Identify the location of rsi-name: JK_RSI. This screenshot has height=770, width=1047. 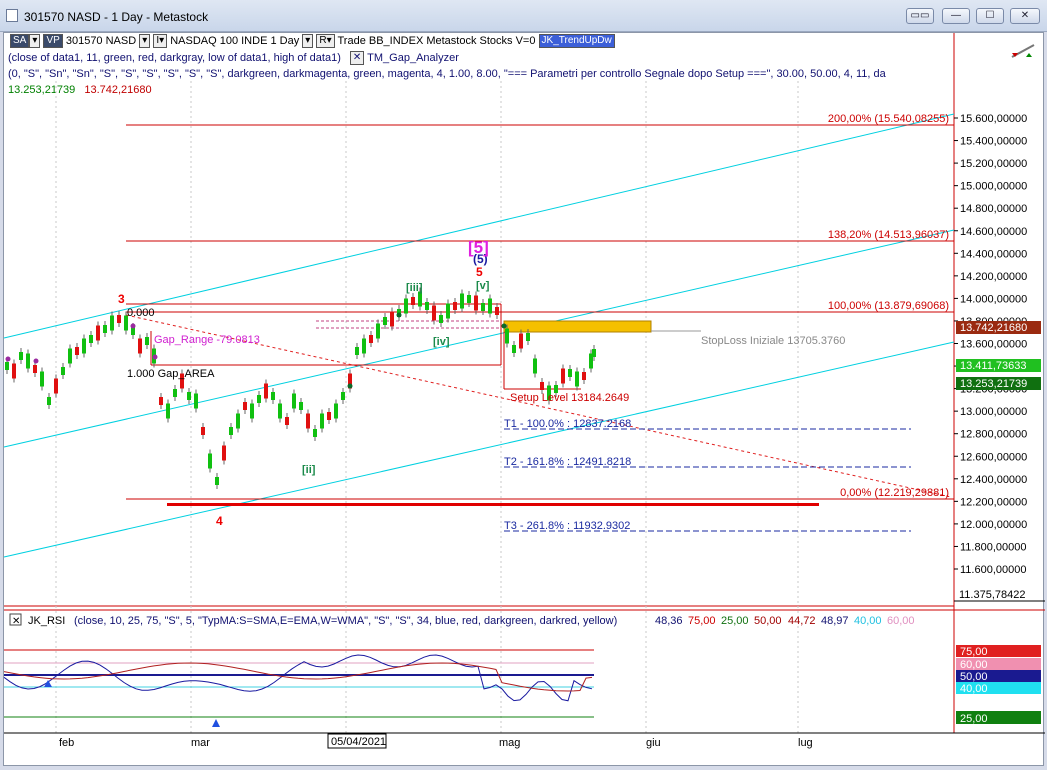
(46, 621).